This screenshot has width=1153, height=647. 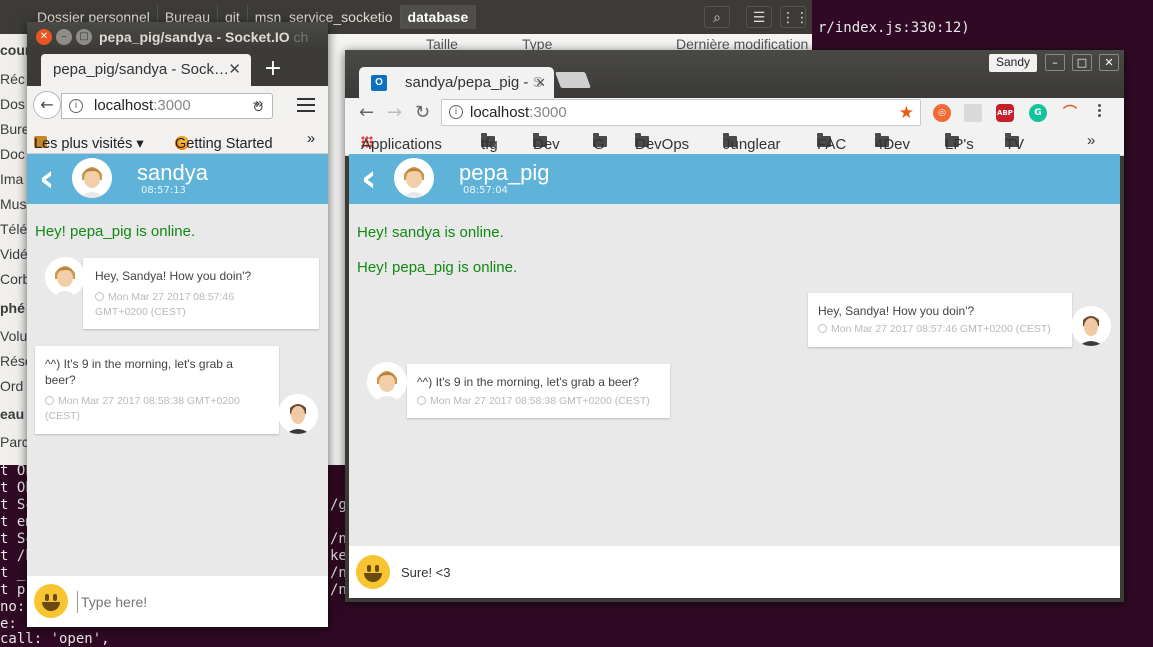 I want to click on sidebar-item: Corb, so click(x=15, y=279).